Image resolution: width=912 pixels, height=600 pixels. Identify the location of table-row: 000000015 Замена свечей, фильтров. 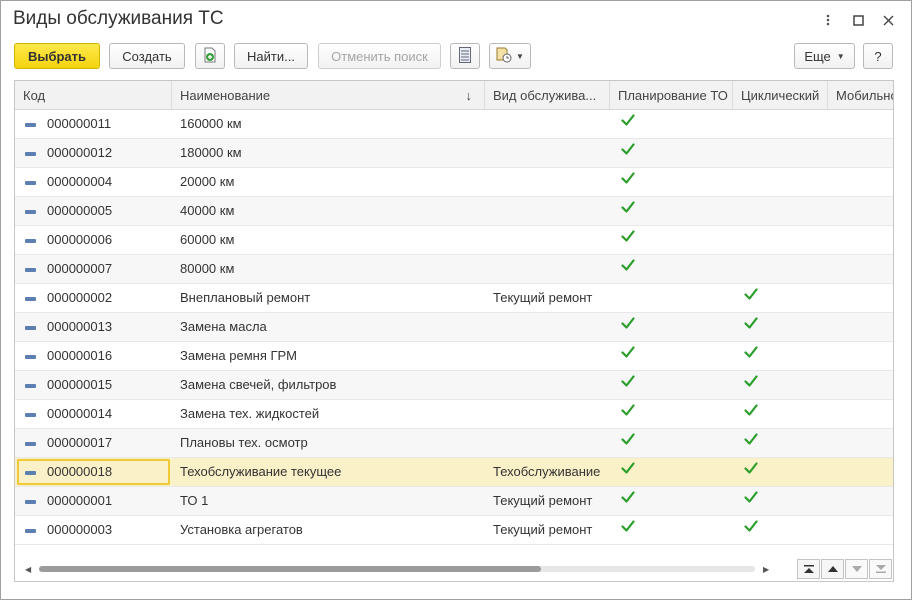
(454, 385).